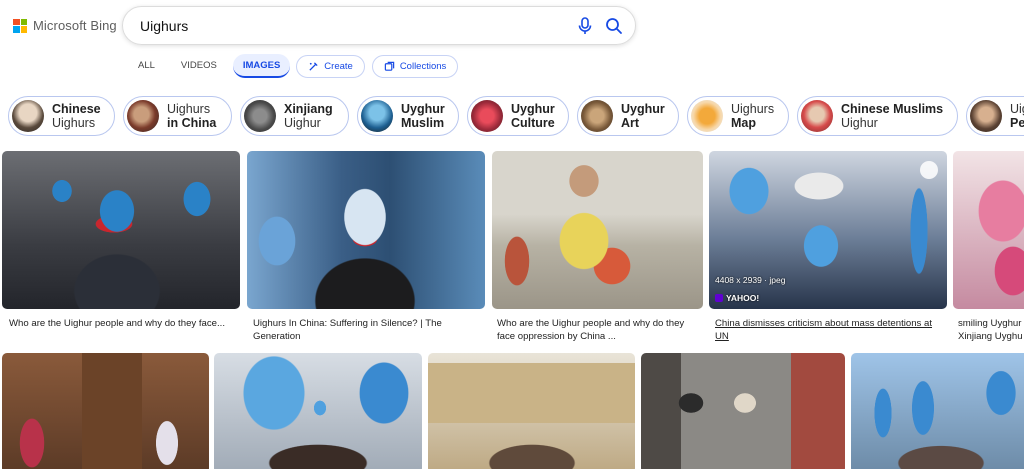 The height and width of the screenshot is (469, 1024). I want to click on search-box, so click(379, 25).